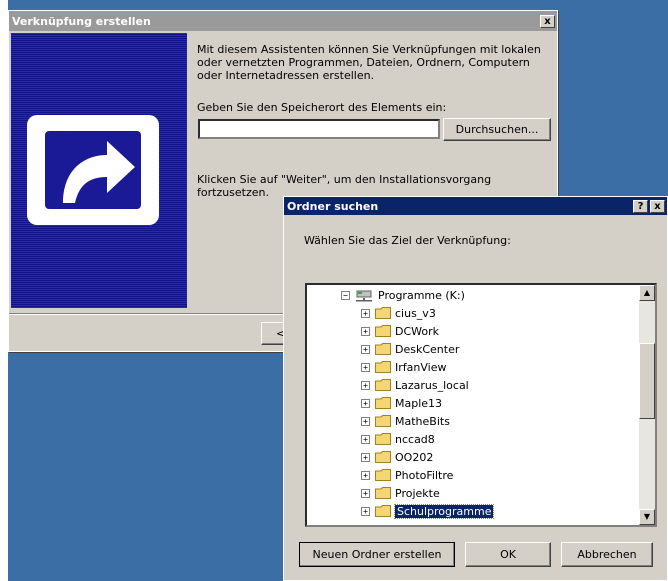  I want to click on folder-label: PhotoFiltre, so click(424, 475).